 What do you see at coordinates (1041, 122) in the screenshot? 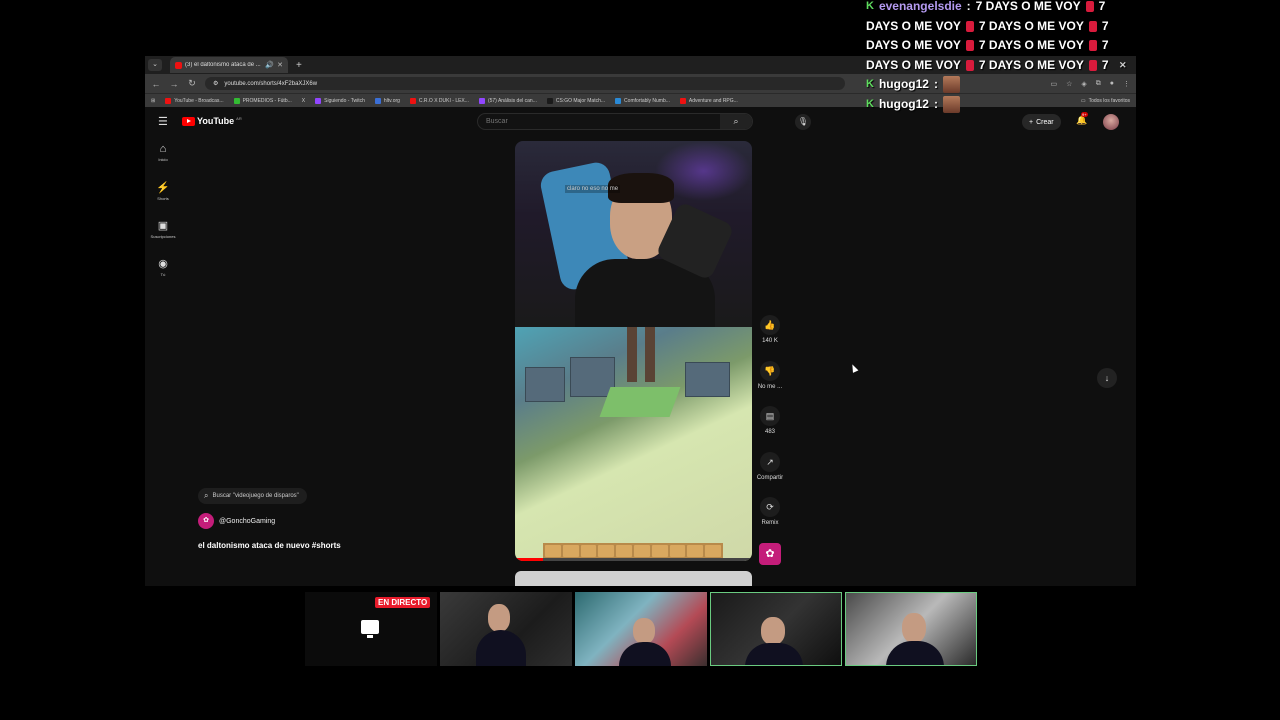
I see `create-button: + Crear` at bounding box center [1041, 122].